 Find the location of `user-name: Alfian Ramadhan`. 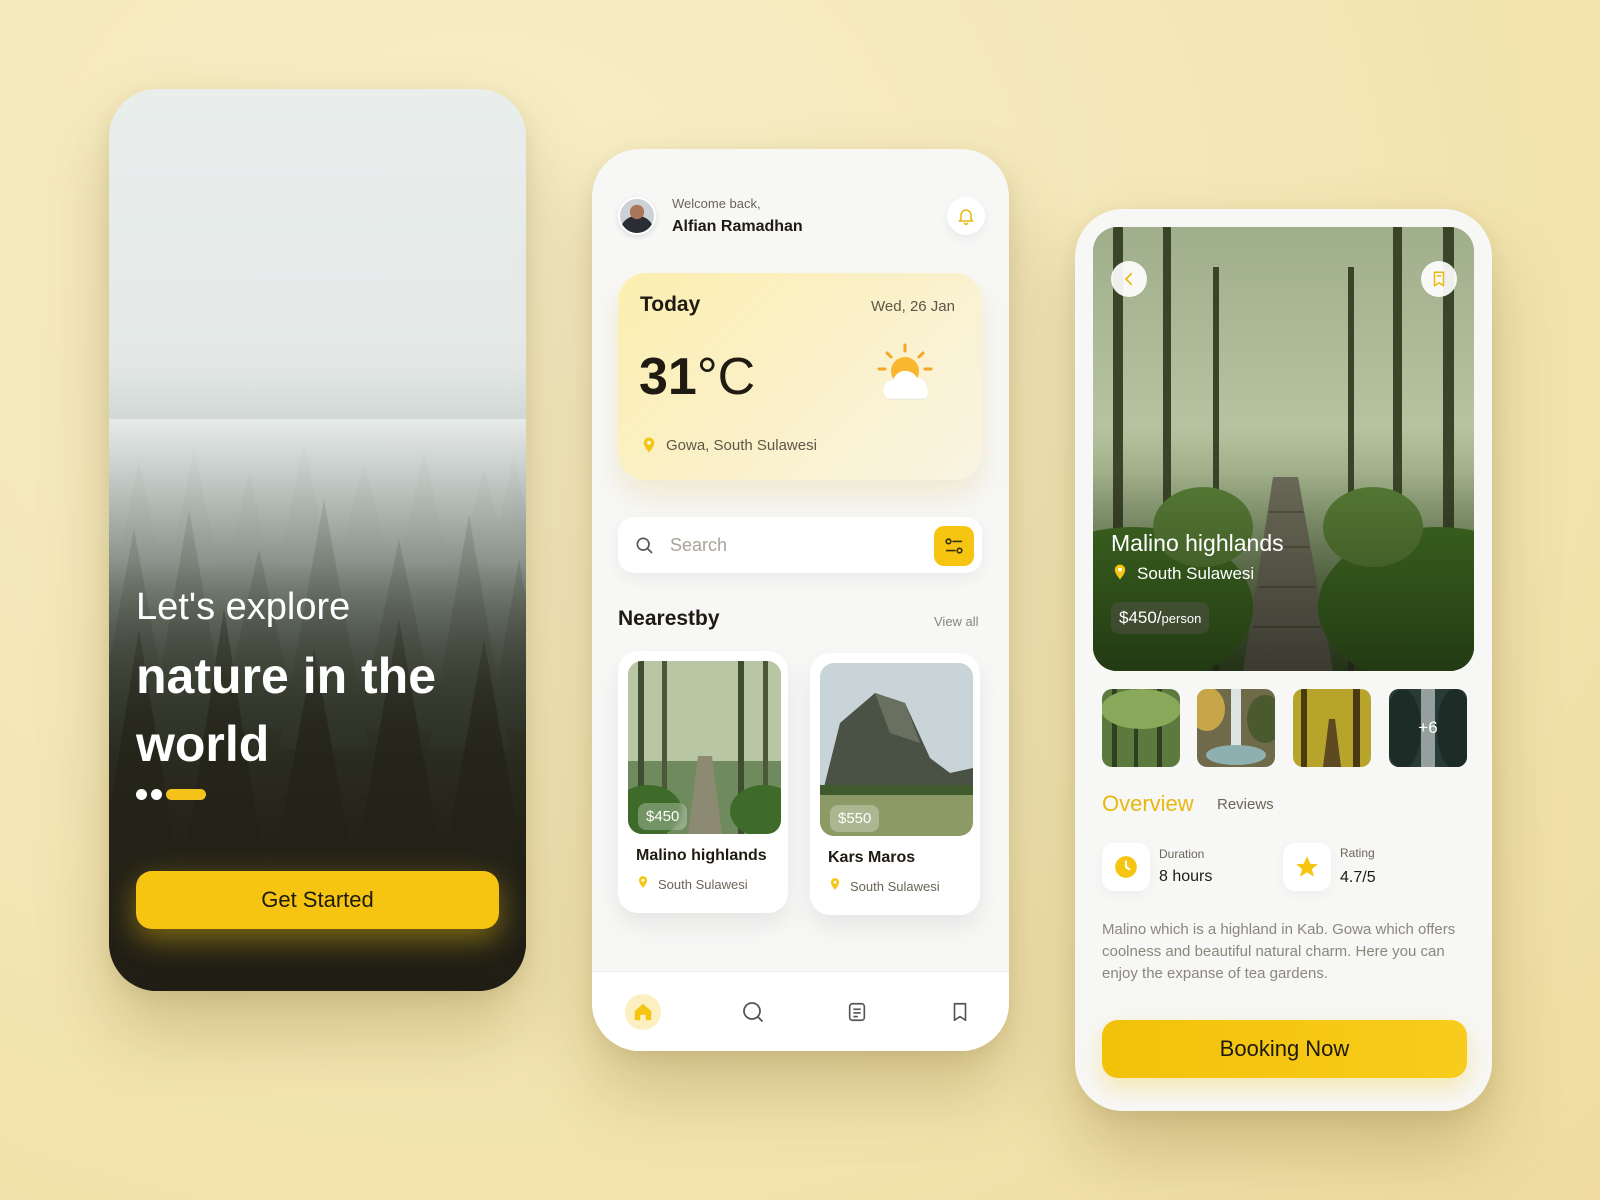

user-name: Alfian Ramadhan is located at coordinates (737, 226).